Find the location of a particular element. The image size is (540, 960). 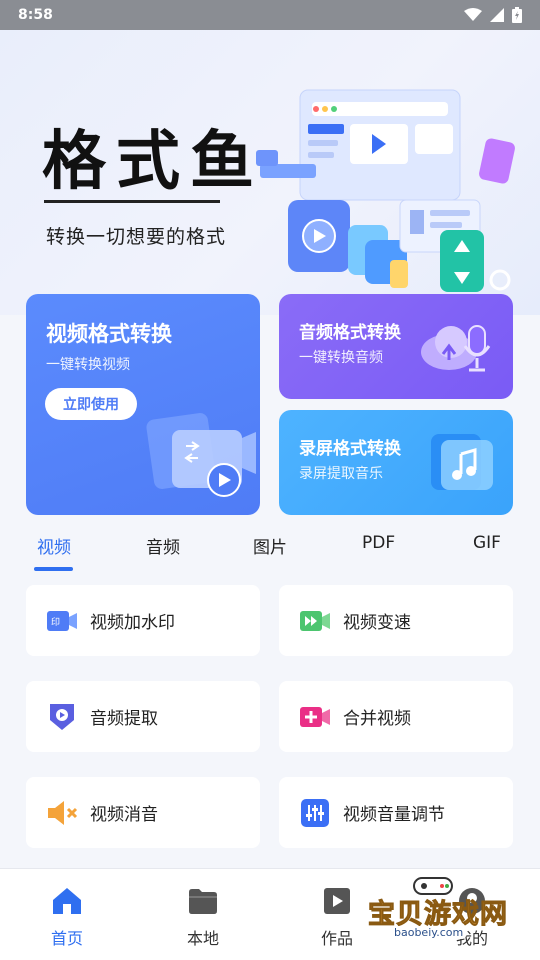

tab-gif: GIF is located at coordinates (487, 543).